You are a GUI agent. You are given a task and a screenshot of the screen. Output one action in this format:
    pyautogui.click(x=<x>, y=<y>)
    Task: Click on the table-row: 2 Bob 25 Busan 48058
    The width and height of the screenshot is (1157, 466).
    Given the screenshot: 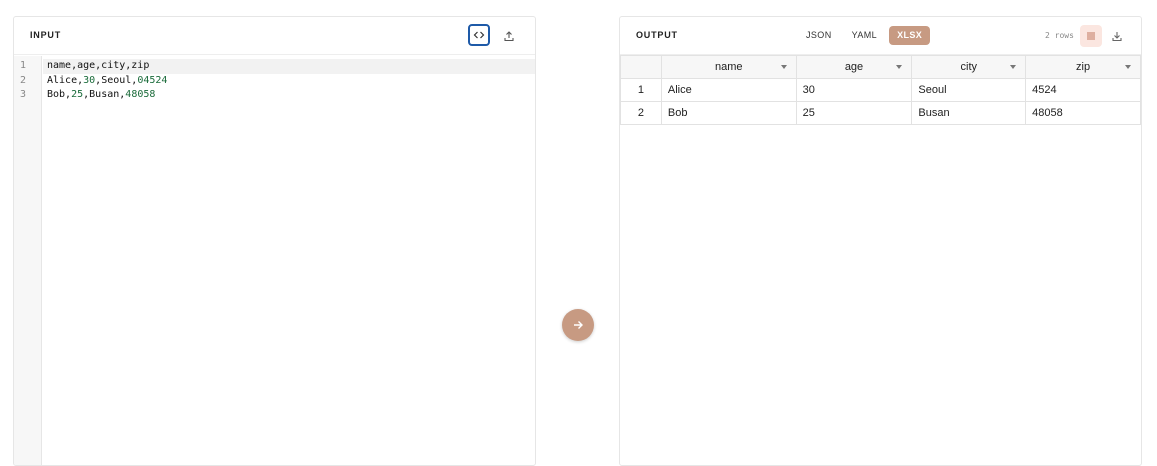 What is the action you would take?
    pyautogui.click(x=880, y=113)
    